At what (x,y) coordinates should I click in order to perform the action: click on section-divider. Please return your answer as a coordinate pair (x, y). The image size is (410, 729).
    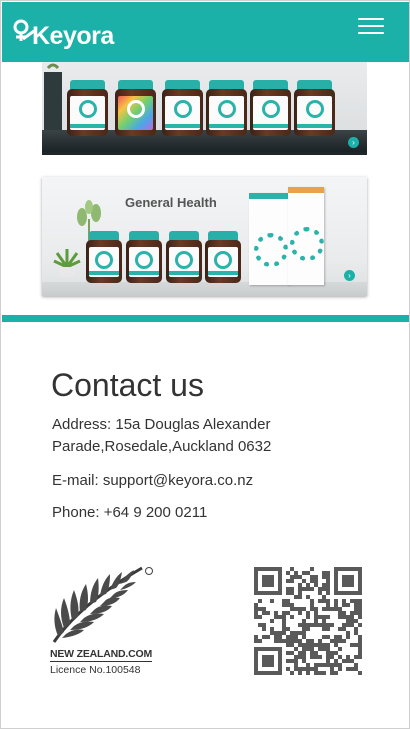
    Looking at the image, I should click on (205, 318).